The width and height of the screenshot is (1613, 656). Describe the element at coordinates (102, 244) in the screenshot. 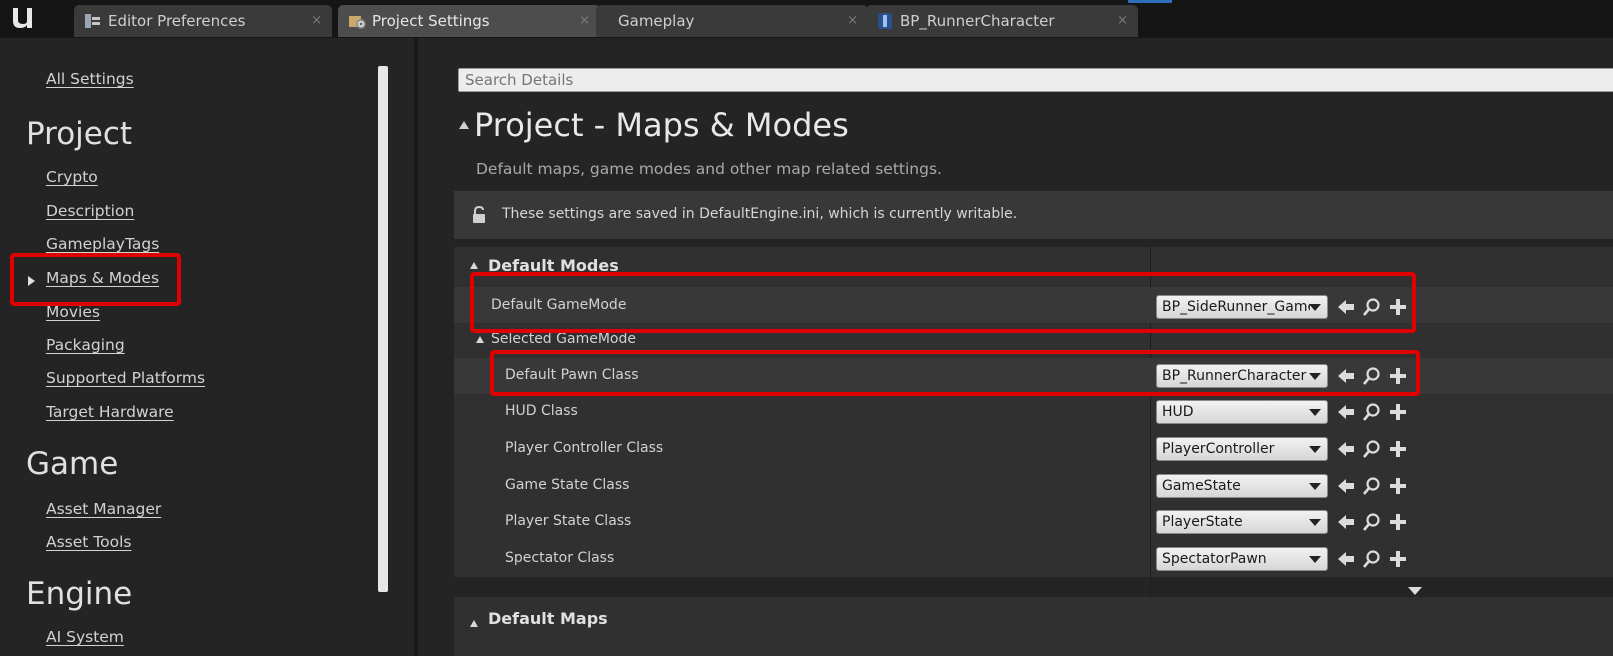

I see `sidebar-item-gameplay-tags: GameplayTags` at that location.